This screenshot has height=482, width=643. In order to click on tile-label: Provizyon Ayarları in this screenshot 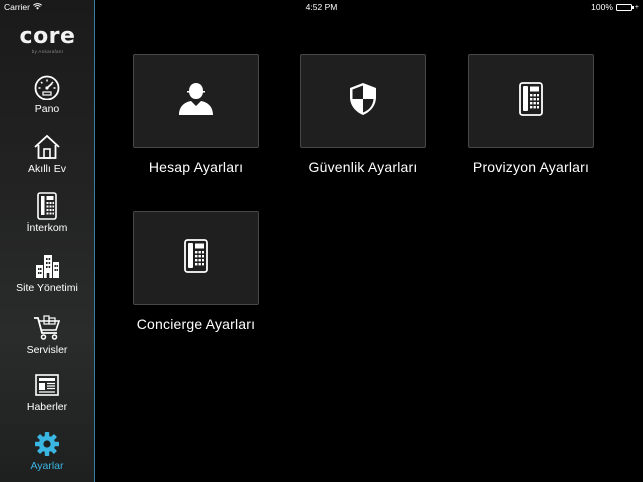, I will do `click(531, 167)`.